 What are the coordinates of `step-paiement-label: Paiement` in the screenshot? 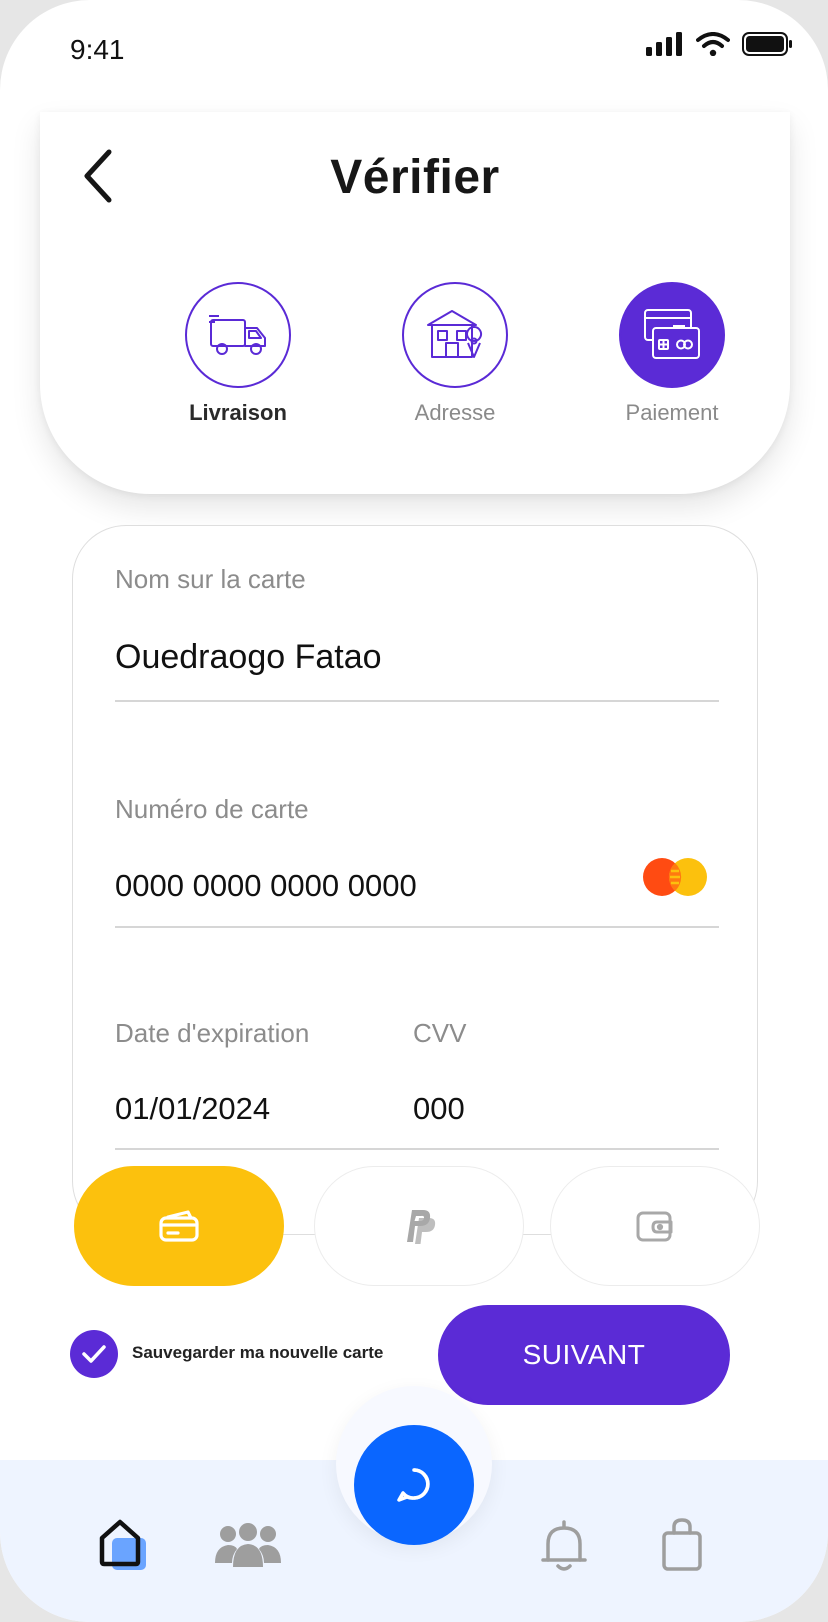 It's located at (672, 412).